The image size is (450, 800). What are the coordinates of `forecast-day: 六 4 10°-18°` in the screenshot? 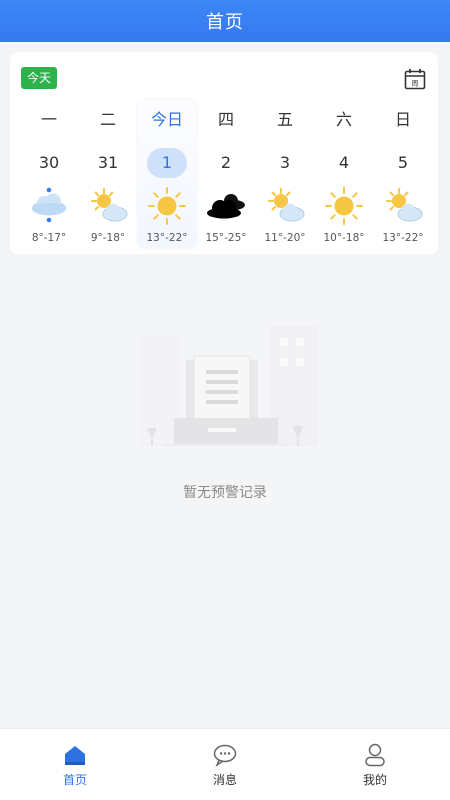 It's located at (344, 174).